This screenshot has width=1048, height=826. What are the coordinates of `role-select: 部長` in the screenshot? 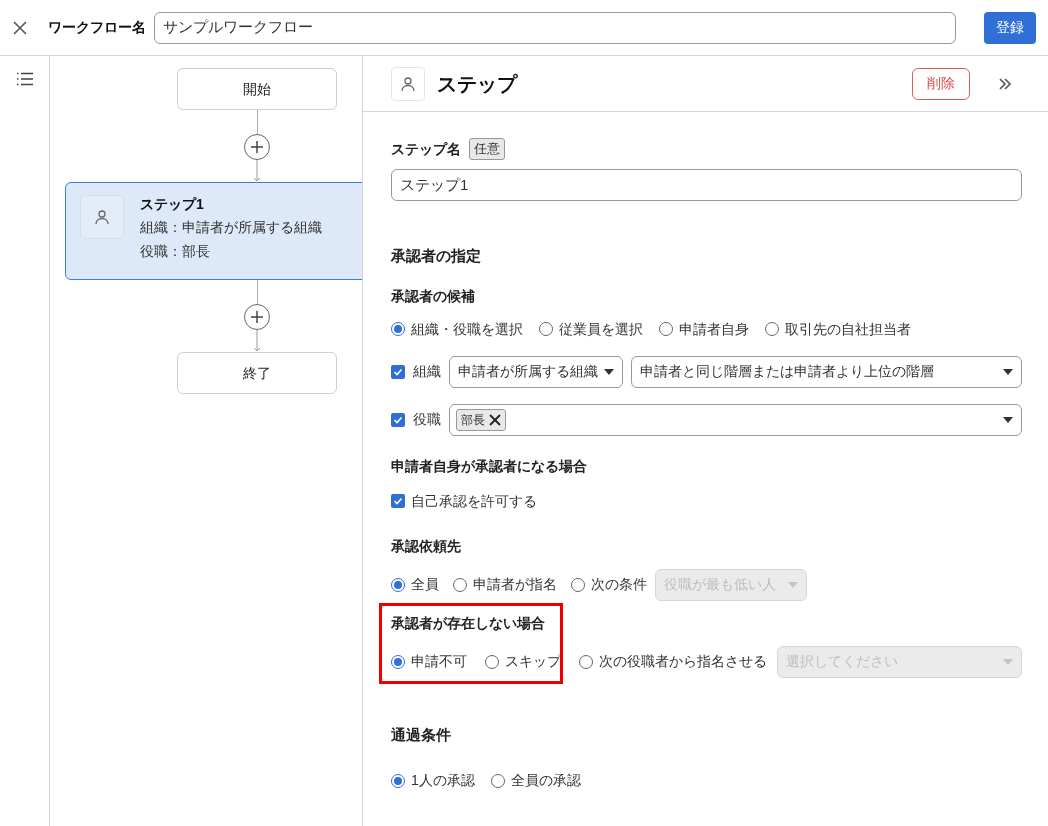 It's located at (735, 419).